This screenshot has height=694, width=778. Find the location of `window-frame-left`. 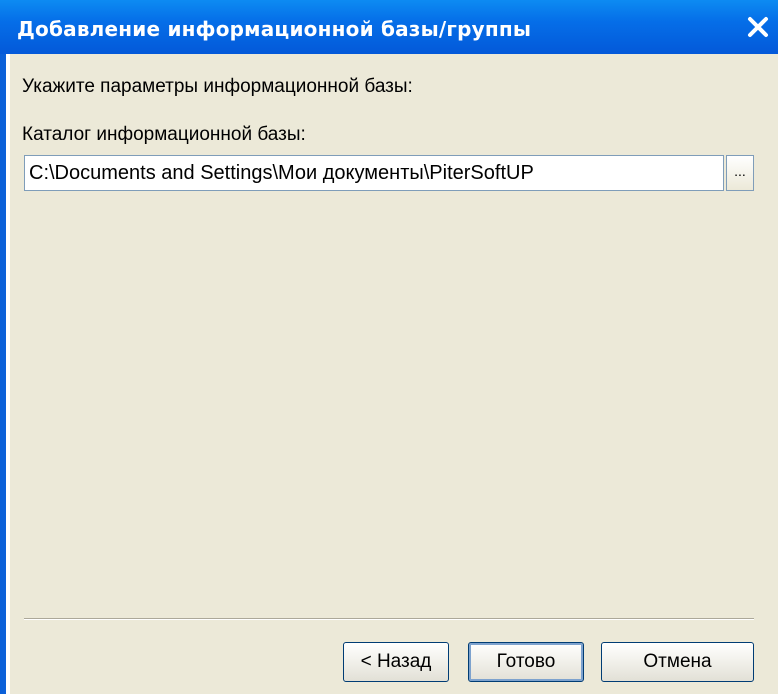

window-frame-left is located at coordinates (5, 374).